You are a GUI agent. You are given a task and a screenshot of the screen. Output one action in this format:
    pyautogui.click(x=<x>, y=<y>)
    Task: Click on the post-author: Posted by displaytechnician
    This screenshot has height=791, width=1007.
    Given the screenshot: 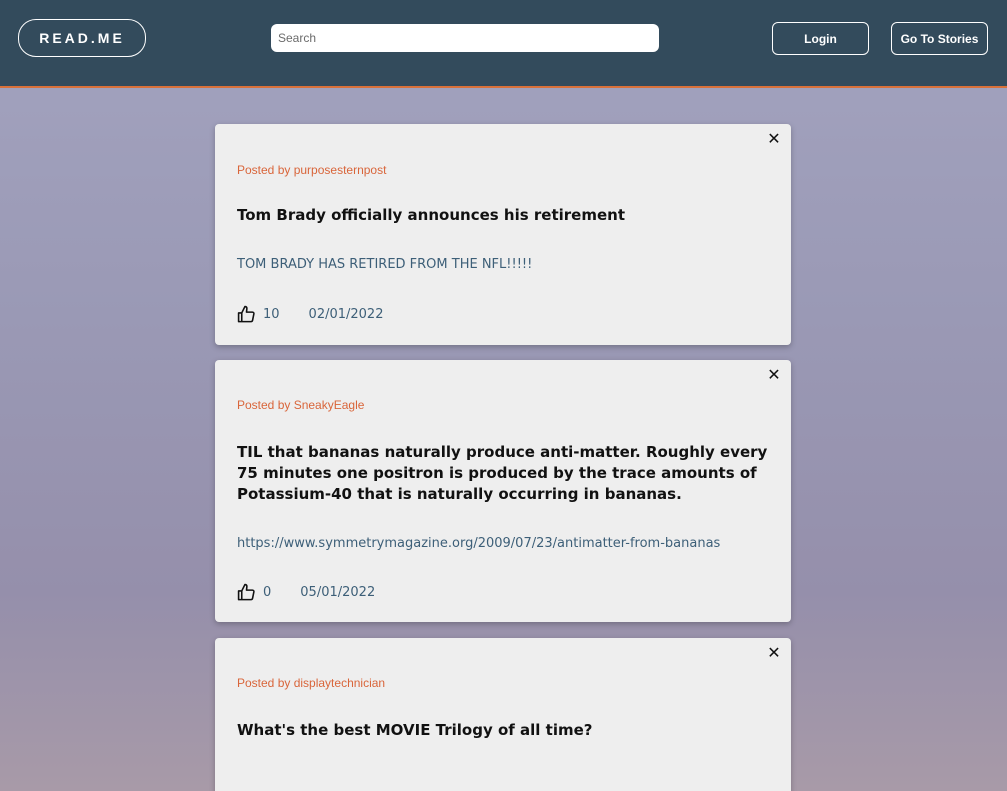 What is the action you would take?
    pyautogui.click(x=311, y=683)
    